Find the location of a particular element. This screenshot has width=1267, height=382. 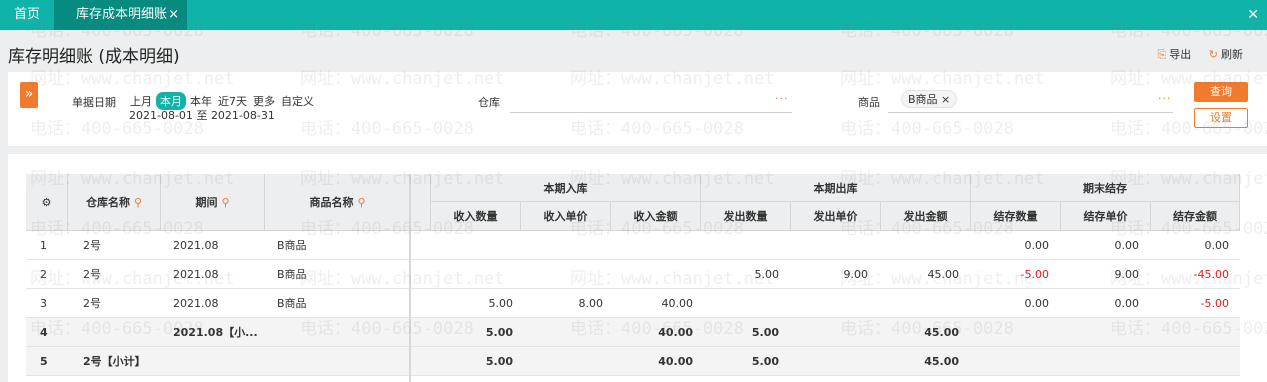

product-chip-label: B商品 is located at coordinates (923, 99).